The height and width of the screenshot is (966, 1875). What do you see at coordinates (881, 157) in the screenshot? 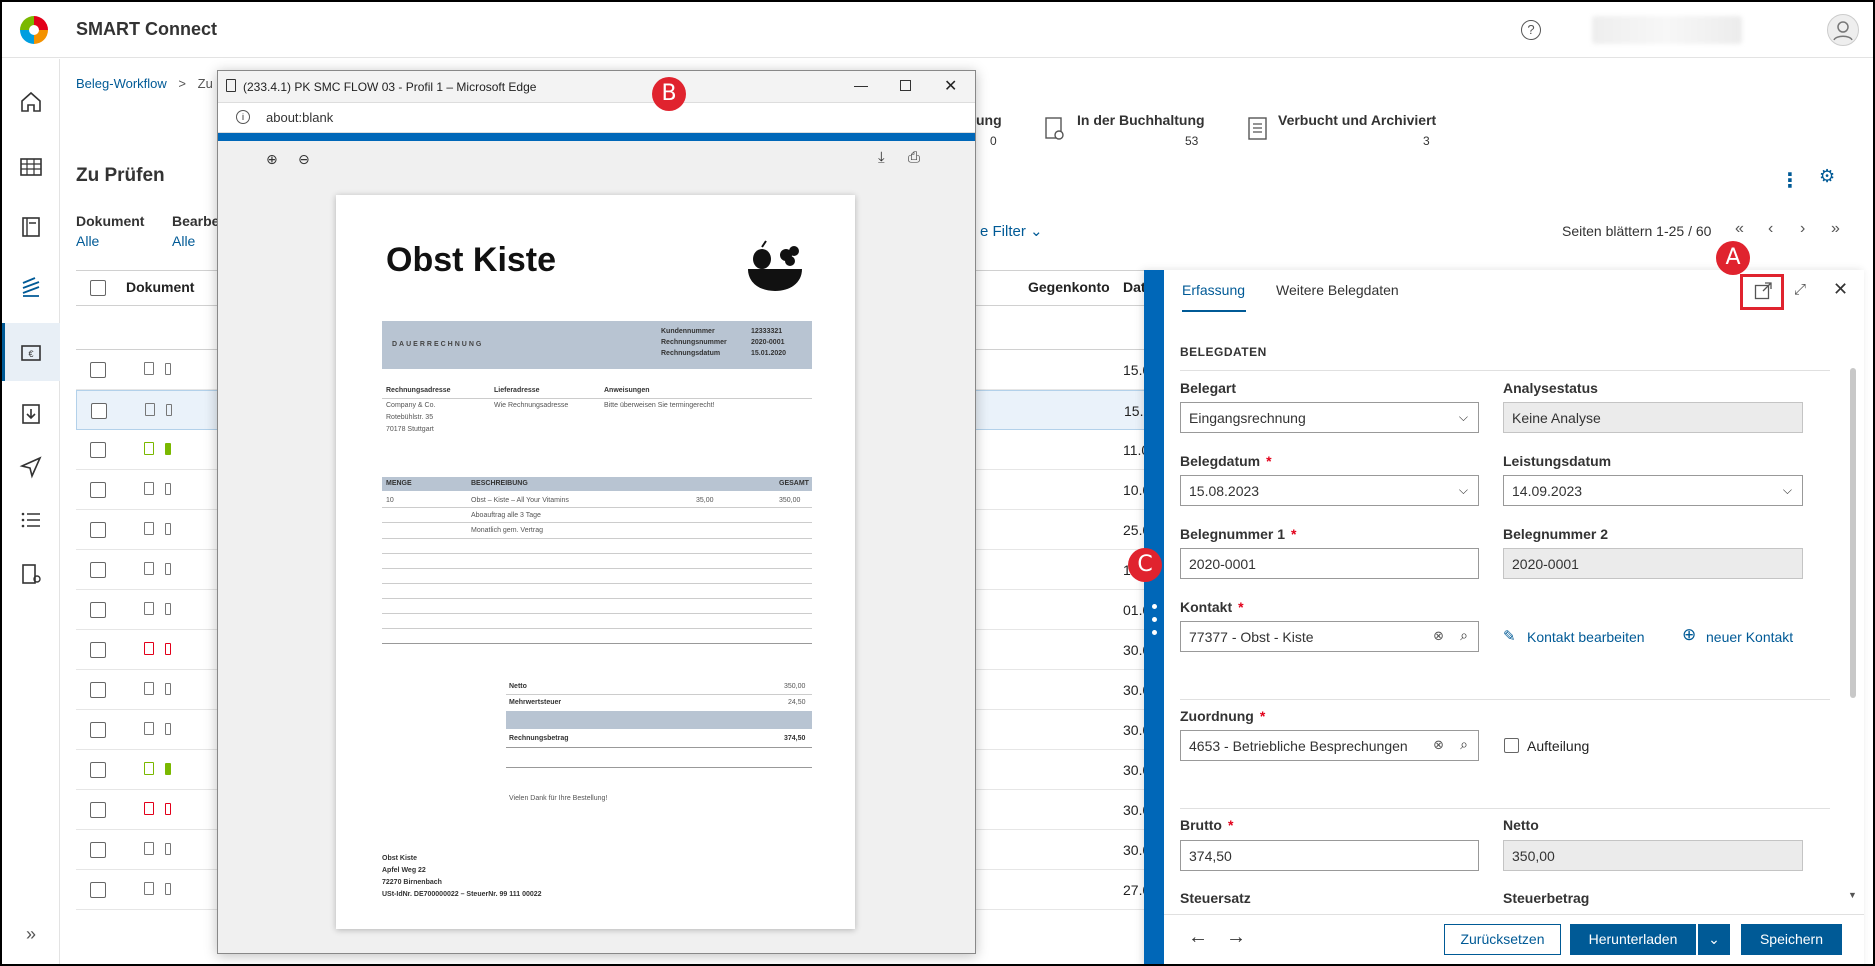
I see `download-icon: ⤓` at bounding box center [881, 157].